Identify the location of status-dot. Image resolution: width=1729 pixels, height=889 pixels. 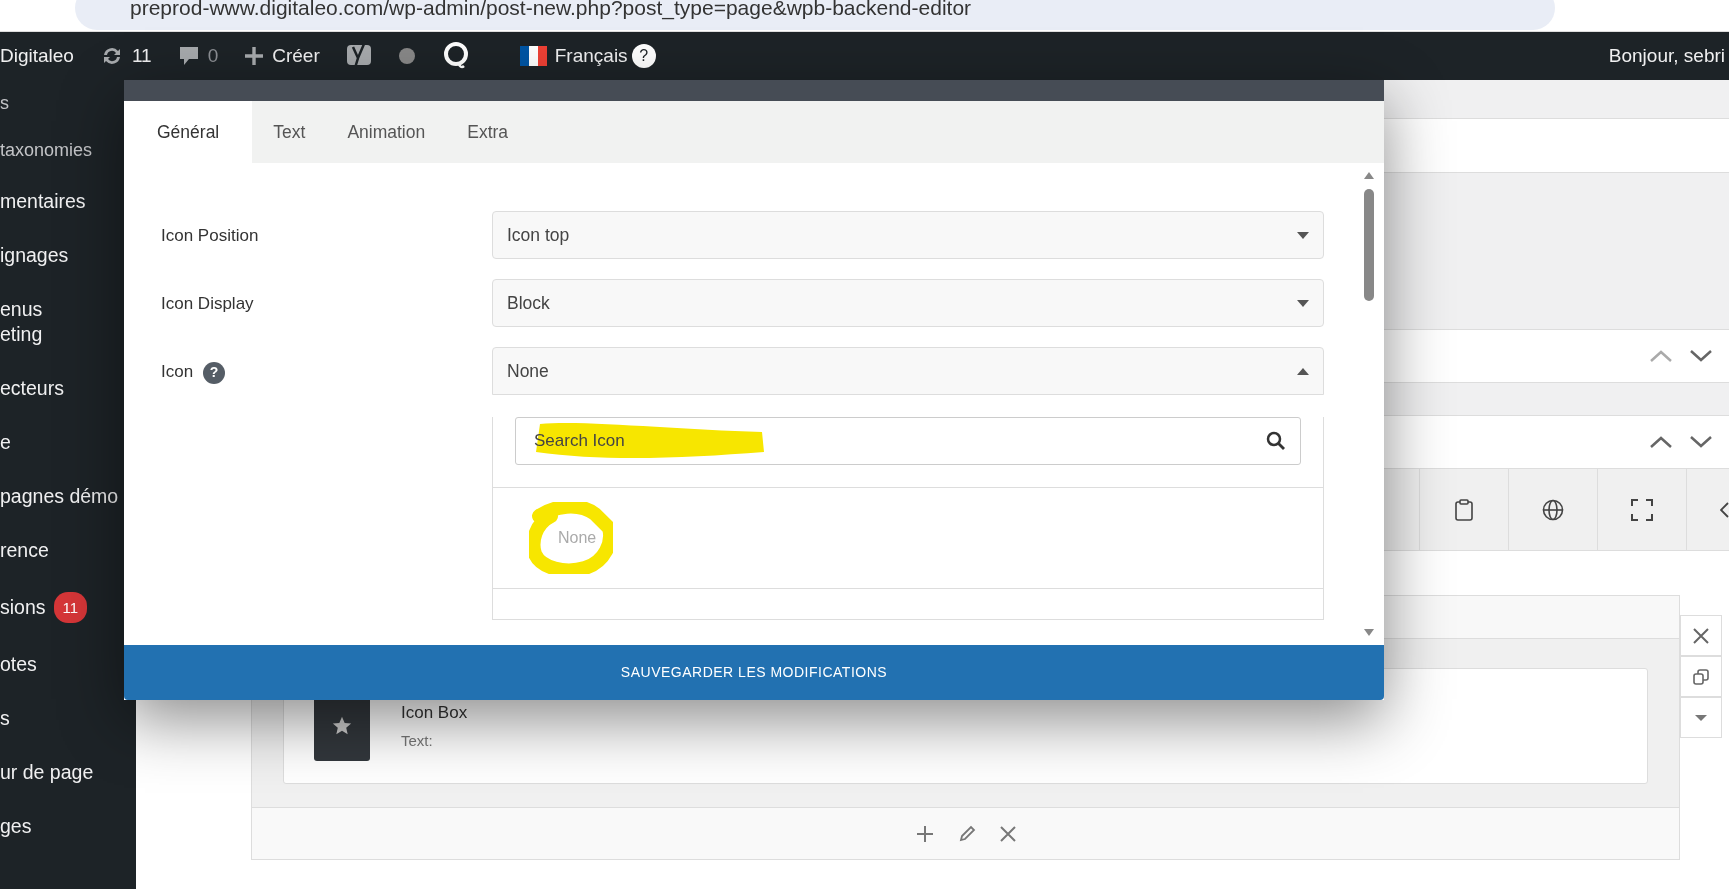
(406, 56).